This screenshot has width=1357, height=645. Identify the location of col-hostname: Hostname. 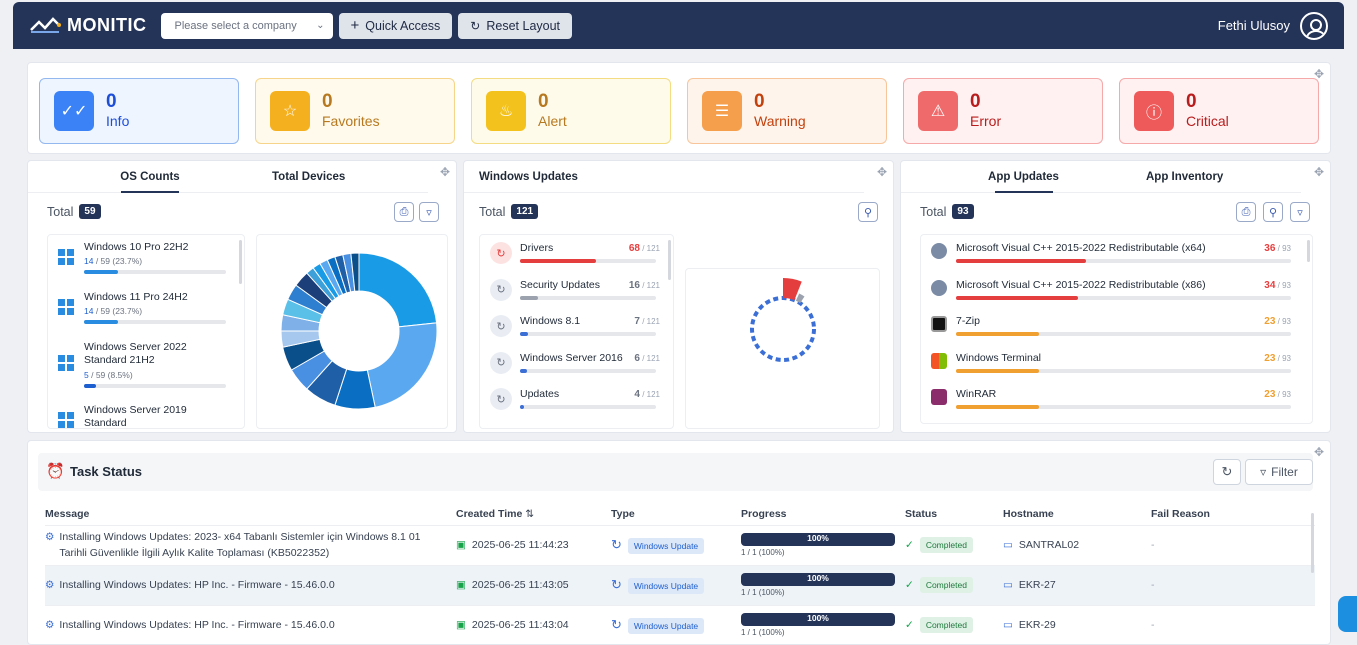
(1077, 514).